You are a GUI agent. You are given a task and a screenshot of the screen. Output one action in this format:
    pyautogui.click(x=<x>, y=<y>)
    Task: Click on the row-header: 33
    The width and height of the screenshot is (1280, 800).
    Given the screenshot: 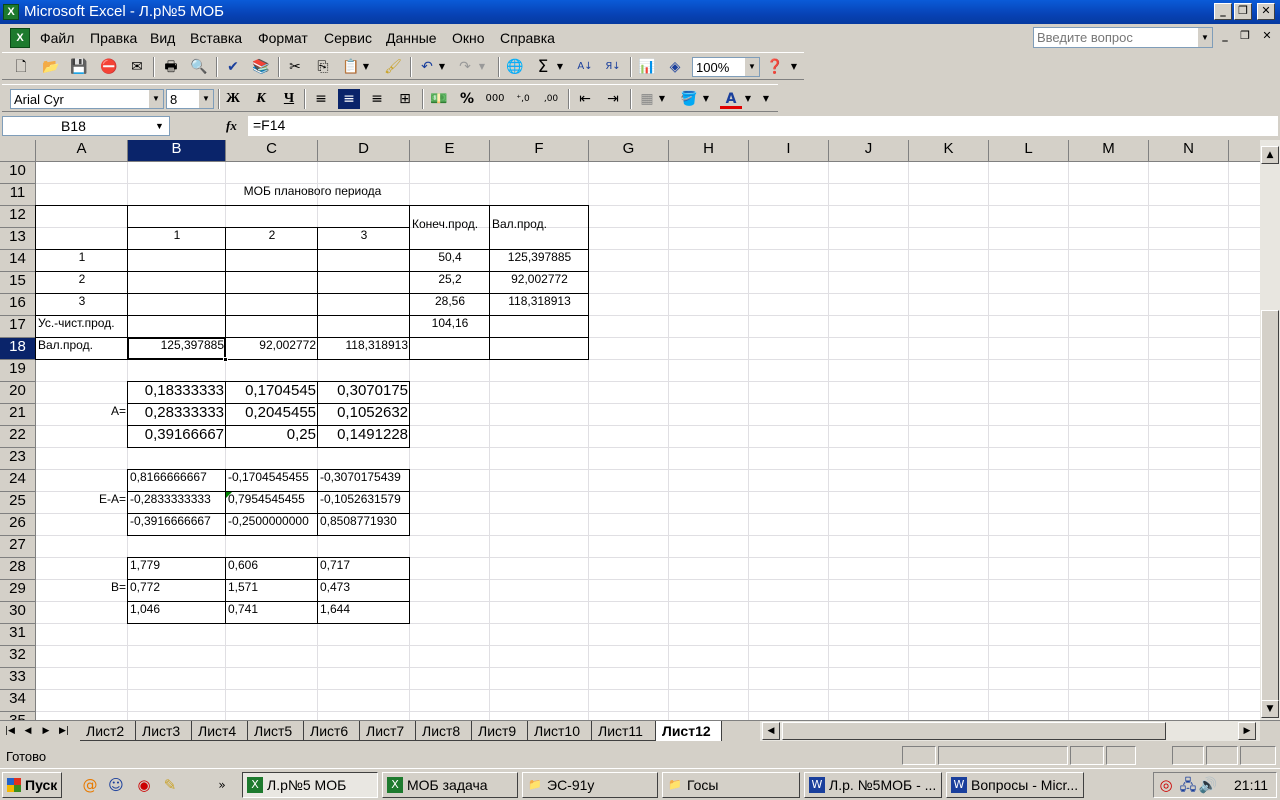 What is the action you would take?
    pyautogui.click(x=18, y=679)
    